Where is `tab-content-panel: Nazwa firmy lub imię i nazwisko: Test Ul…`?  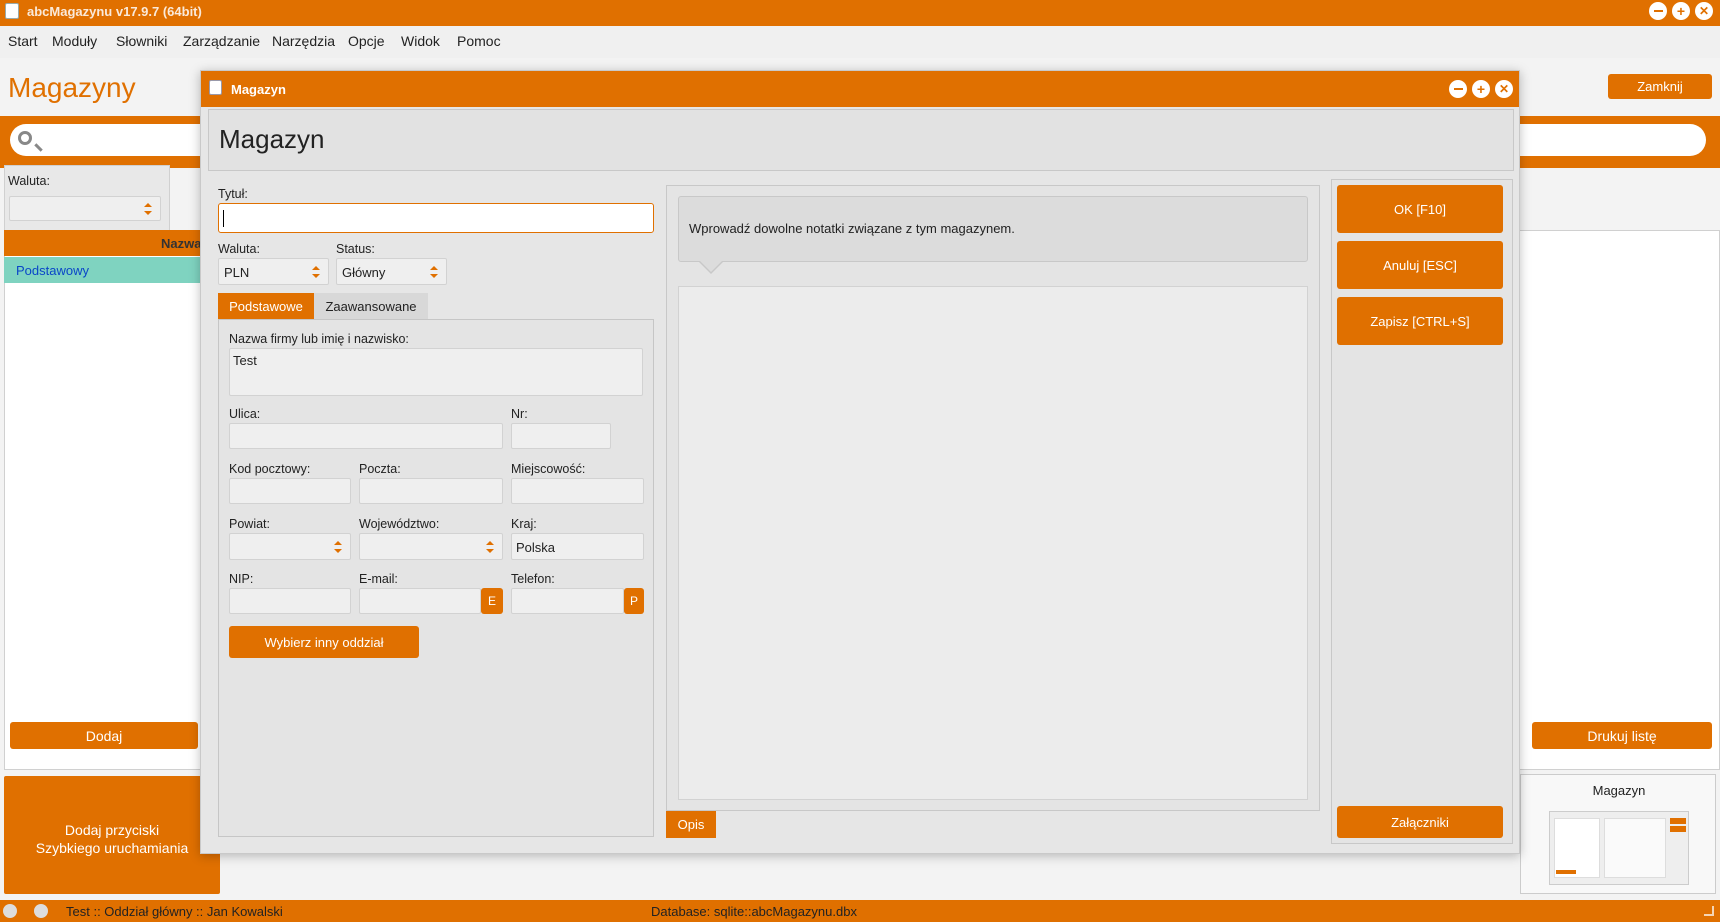
tab-content-panel: Nazwa firmy lub imię i nazwisko: Test Ul… is located at coordinates (436, 578).